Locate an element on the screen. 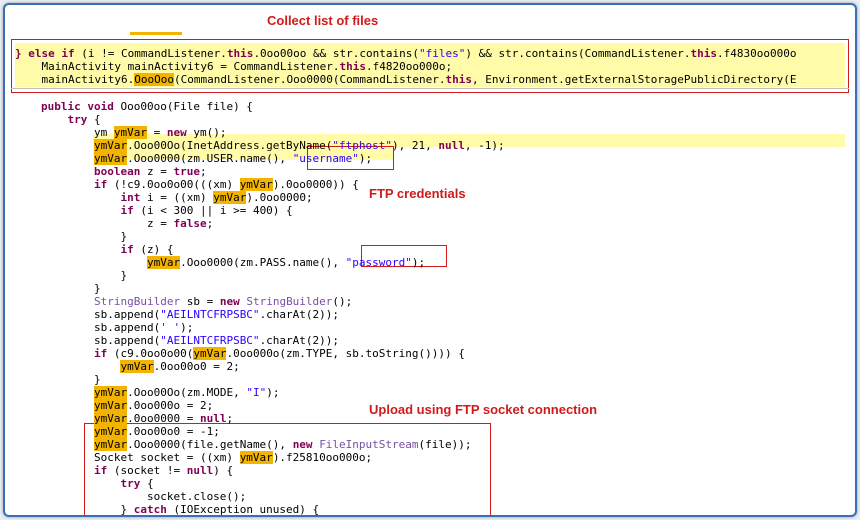  code-line: socket.close(); is located at coordinates (144, 496).